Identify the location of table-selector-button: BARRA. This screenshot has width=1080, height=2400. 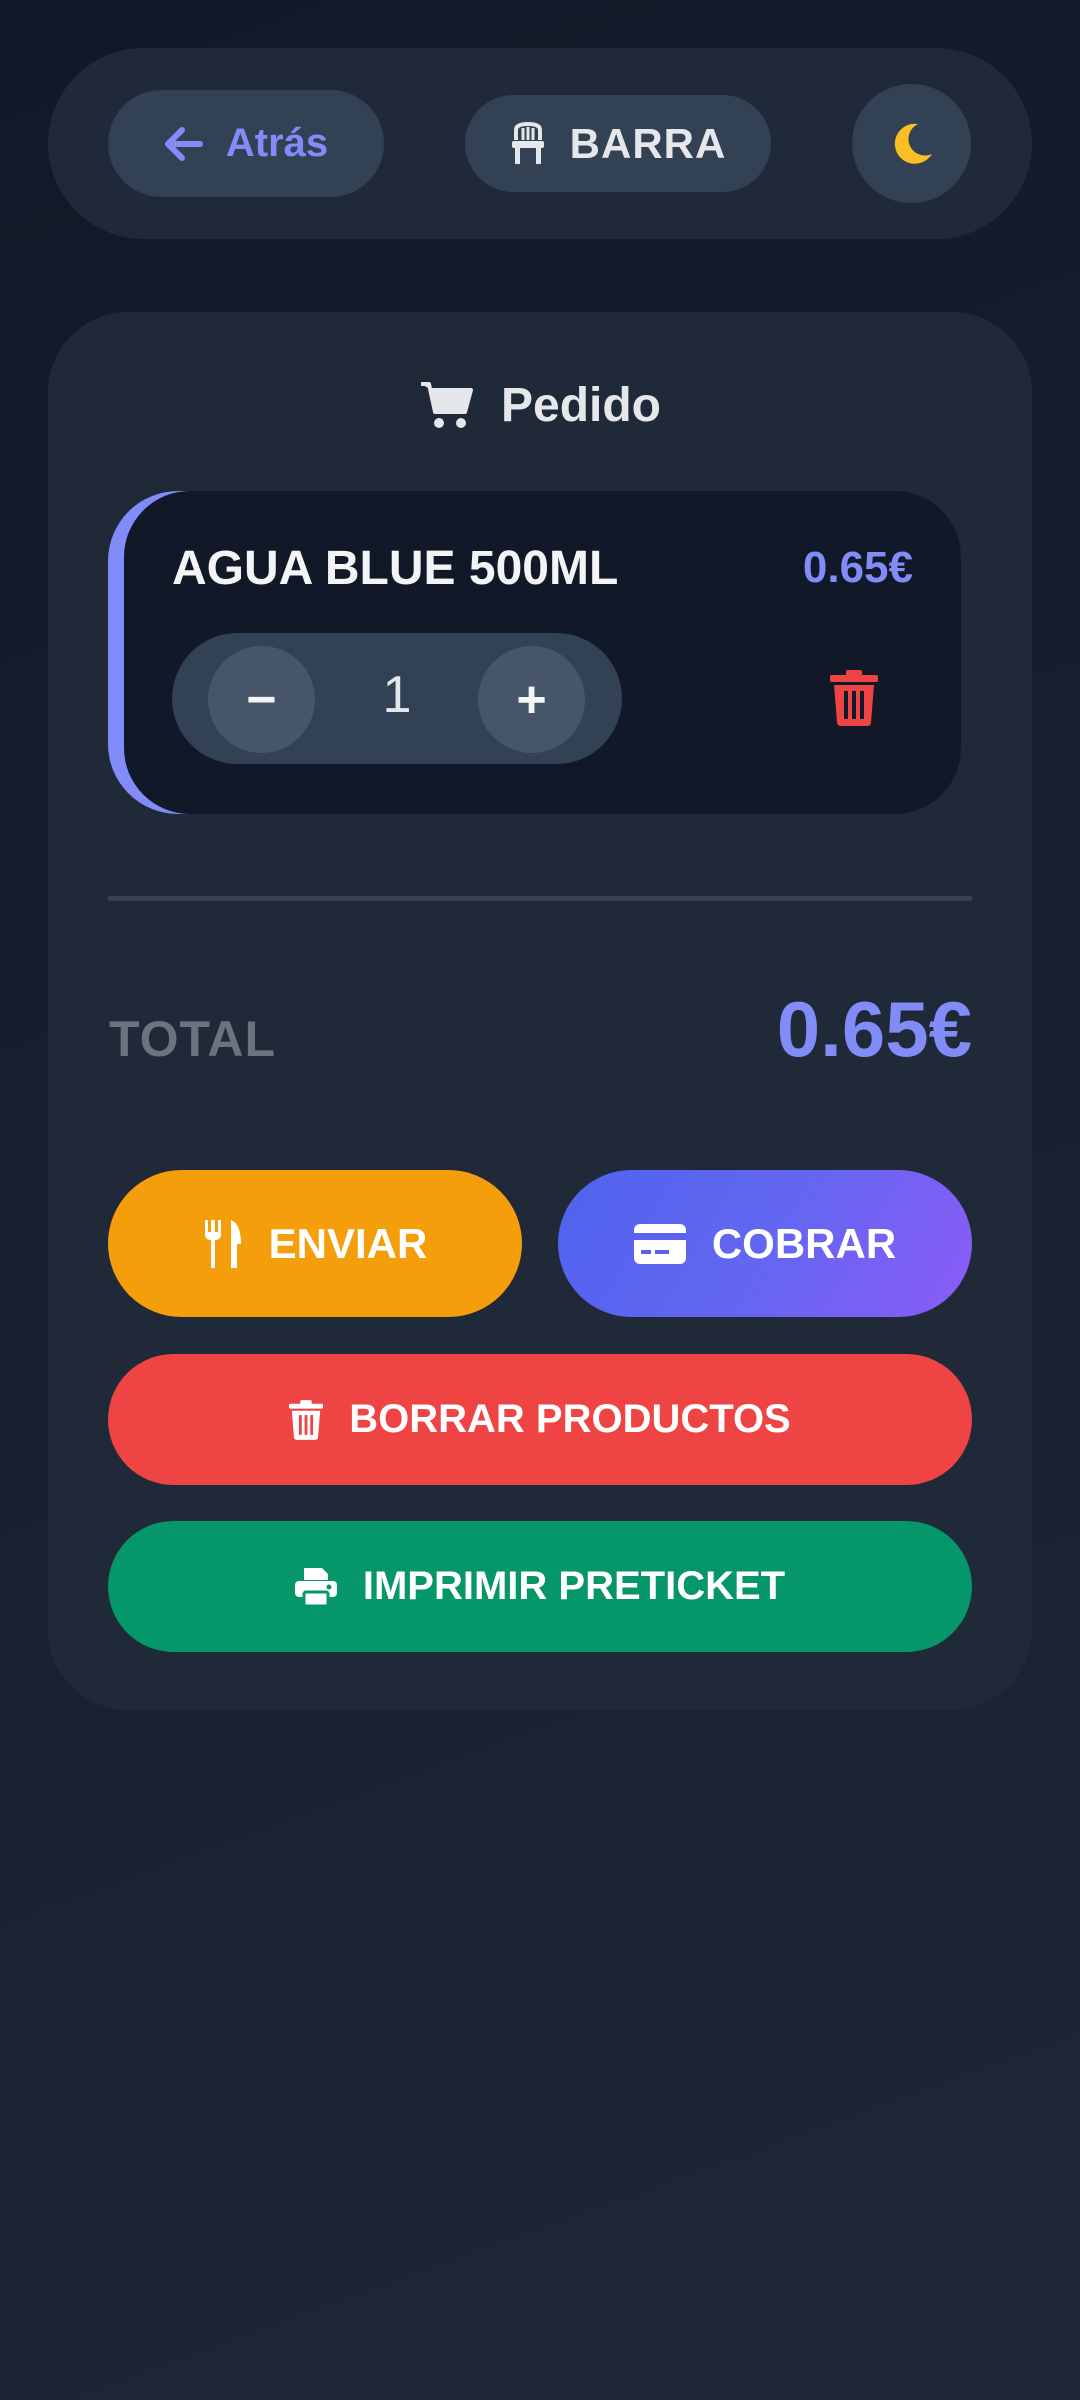
(618, 143).